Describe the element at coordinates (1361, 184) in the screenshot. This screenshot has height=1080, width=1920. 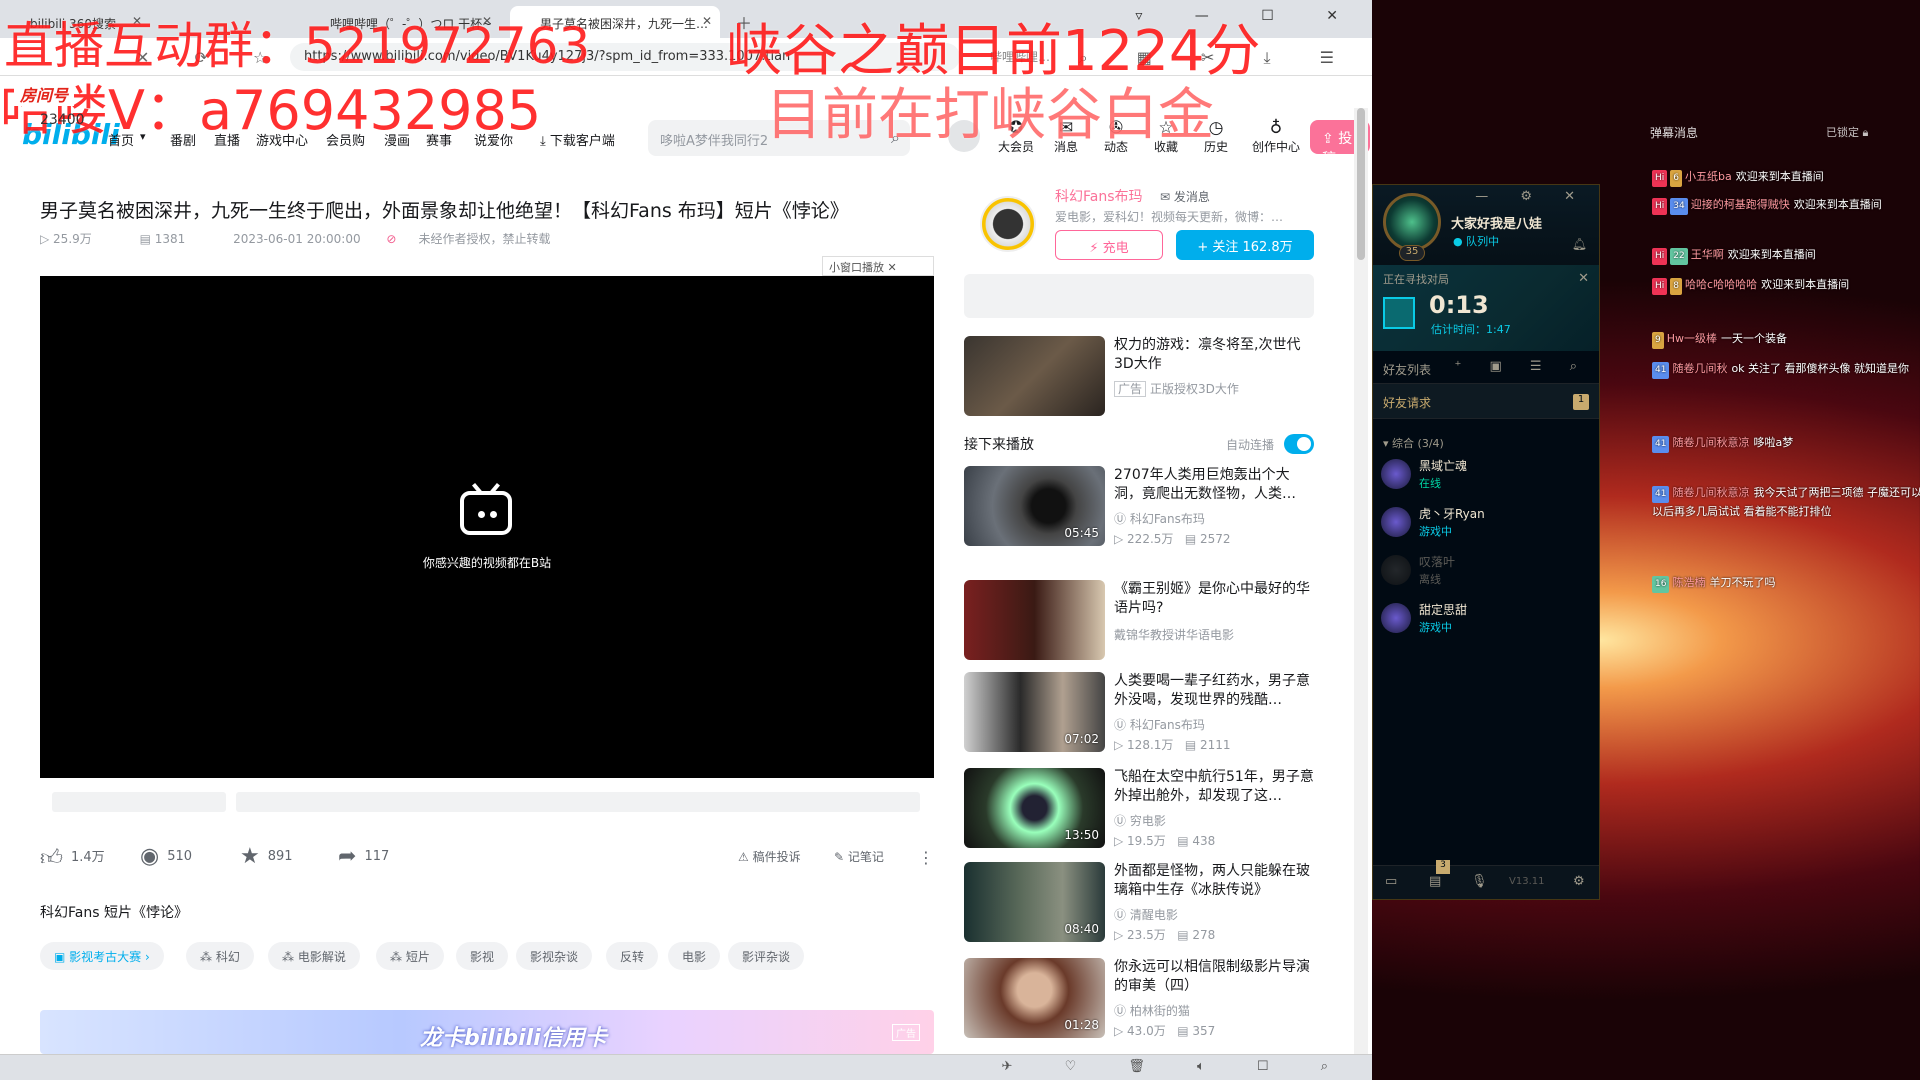
I see `scrollbar-thumb` at that location.